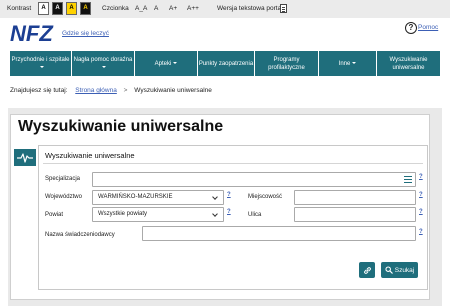 This screenshot has width=450, height=306. Describe the element at coordinates (229, 212) in the screenshot. I see `powiat-info-icon: ?` at that location.